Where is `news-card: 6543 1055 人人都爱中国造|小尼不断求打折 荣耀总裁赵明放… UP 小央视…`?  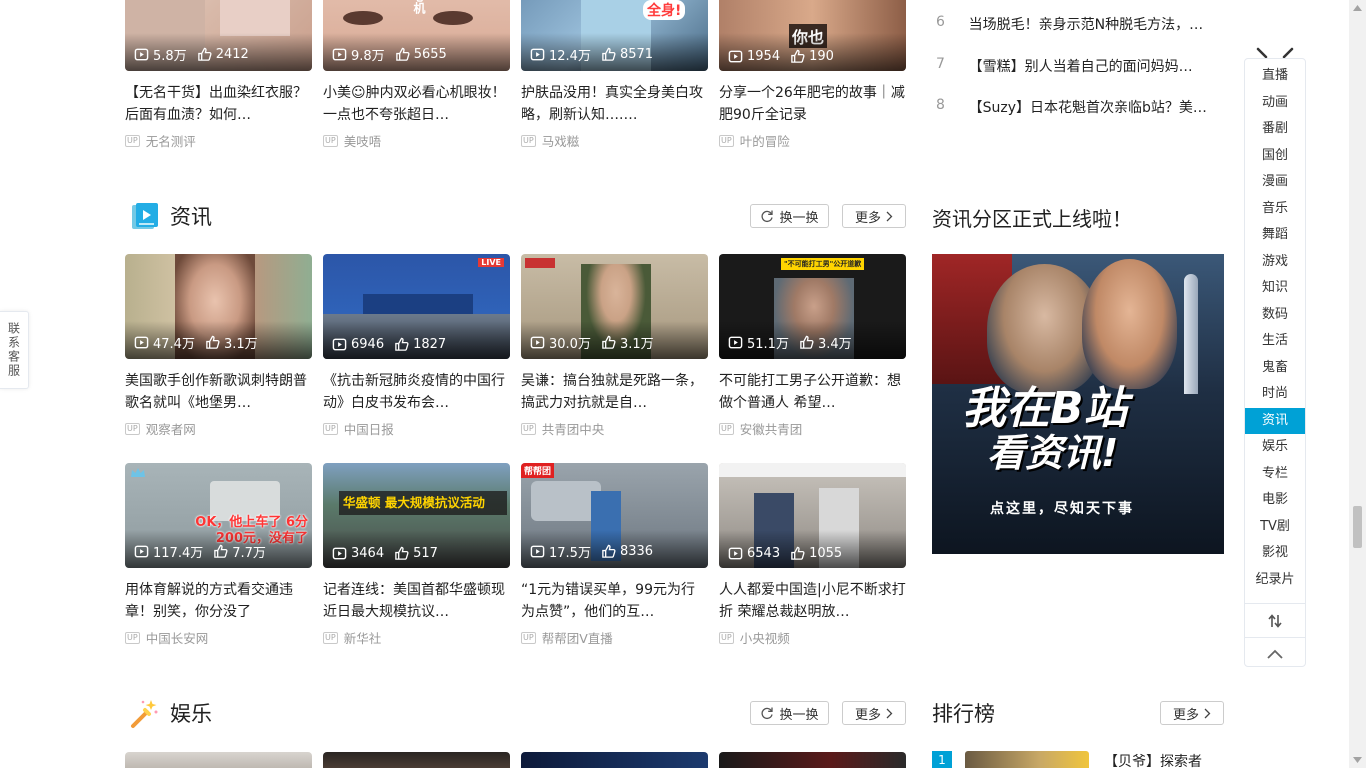
news-card: 6543 1055 人人都爱中国造|小尼不断求打折 荣耀总裁赵明放… UP 小央视… is located at coordinates (812, 555).